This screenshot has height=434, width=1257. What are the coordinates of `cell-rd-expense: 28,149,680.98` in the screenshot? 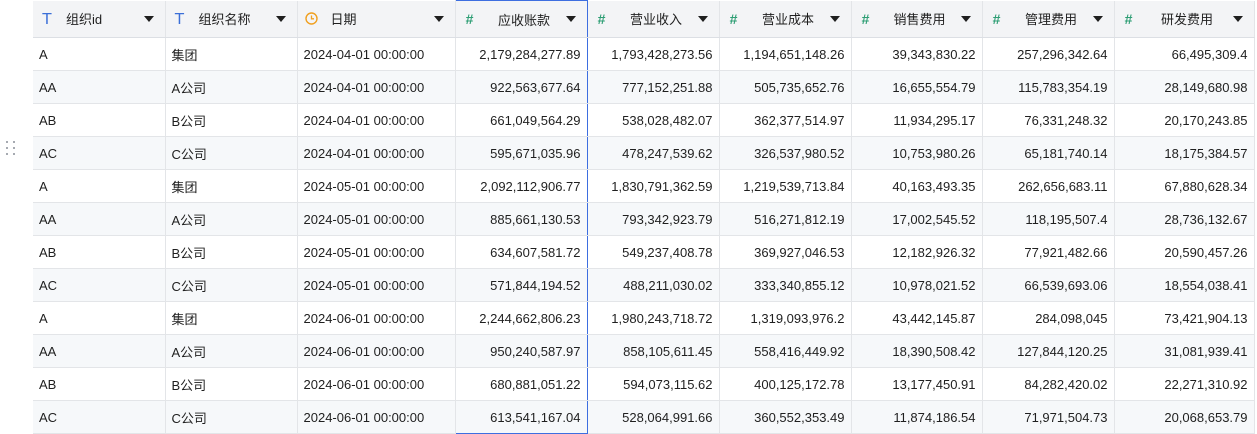 It's located at (1184, 87).